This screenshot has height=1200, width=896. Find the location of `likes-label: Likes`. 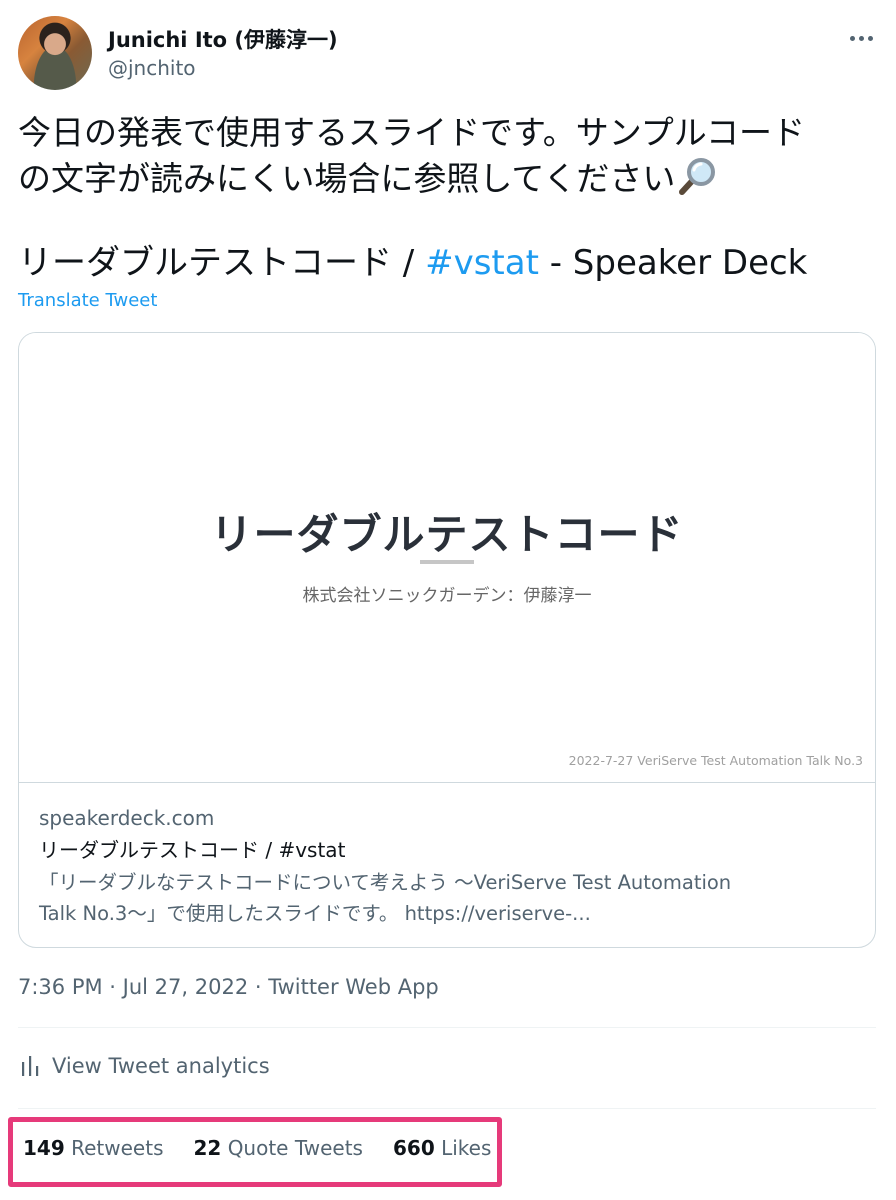

likes-label: Likes is located at coordinates (466, 1148).